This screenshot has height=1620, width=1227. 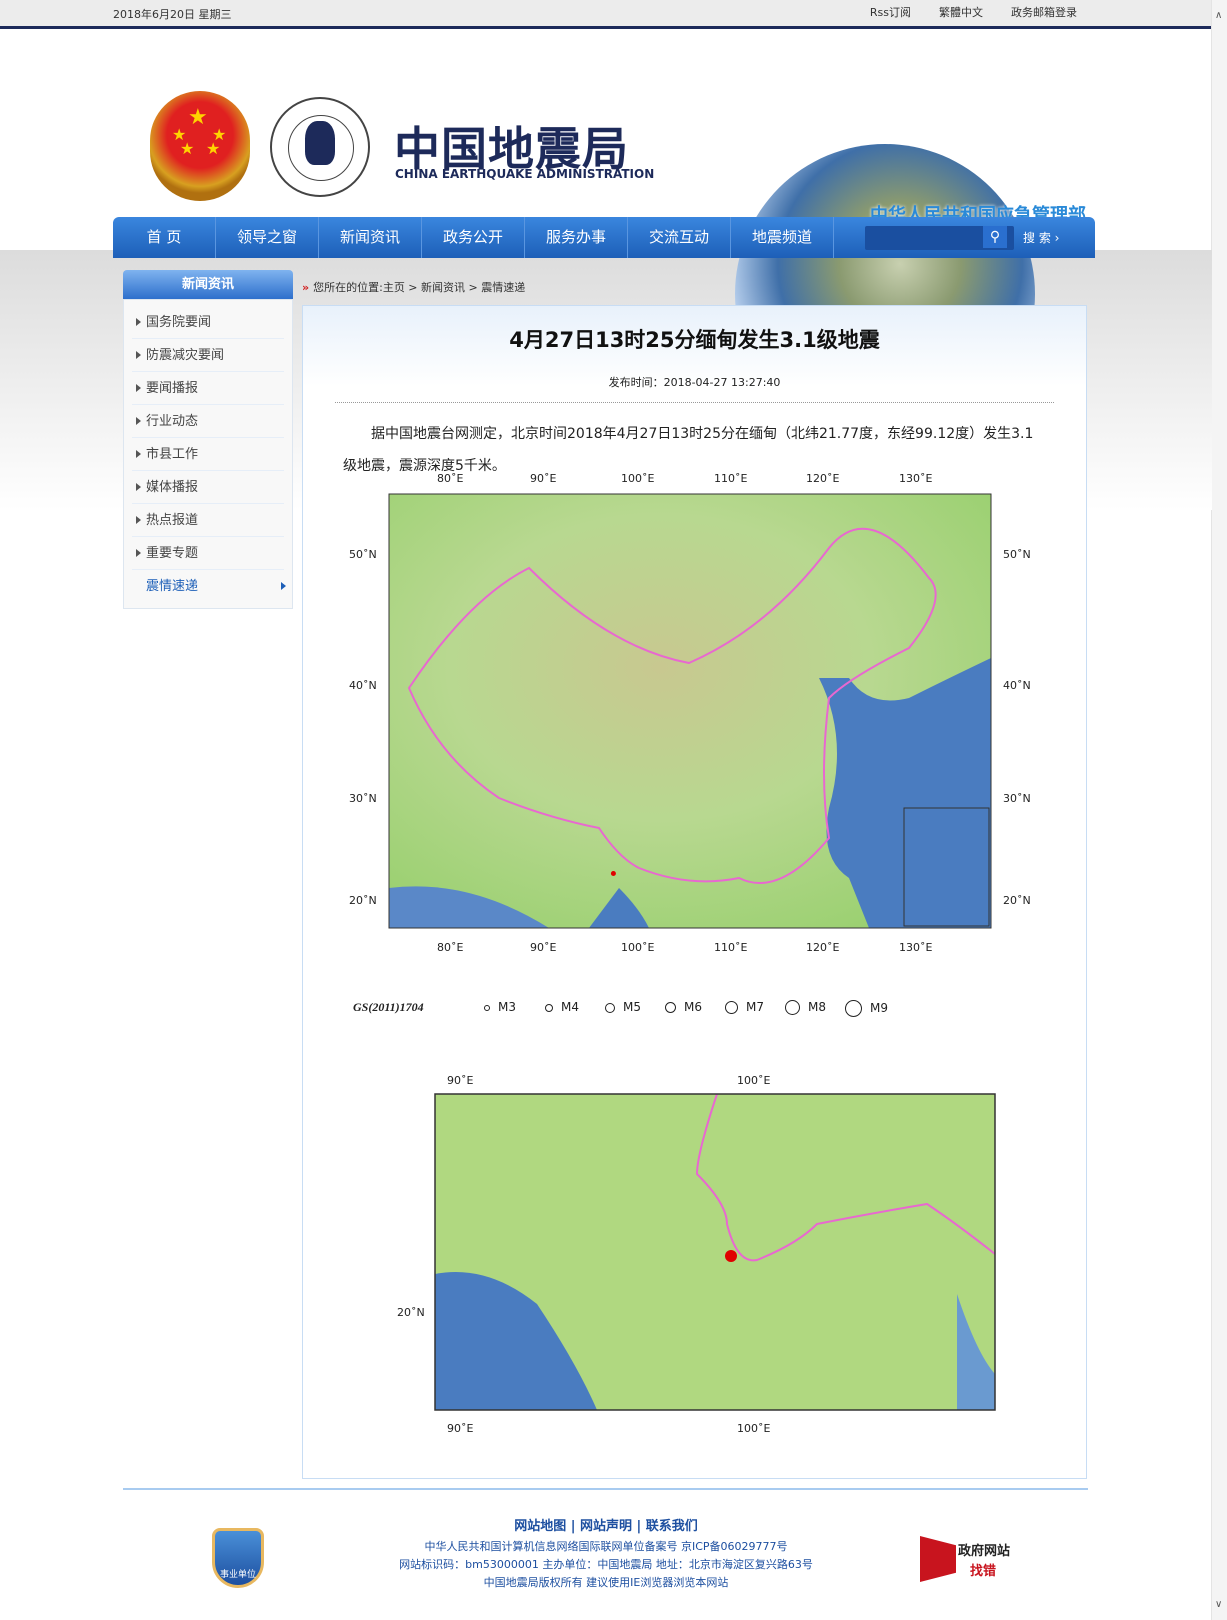 What do you see at coordinates (1219, 810) in the screenshot?
I see `scrollbar: ∧ ∨` at bounding box center [1219, 810].